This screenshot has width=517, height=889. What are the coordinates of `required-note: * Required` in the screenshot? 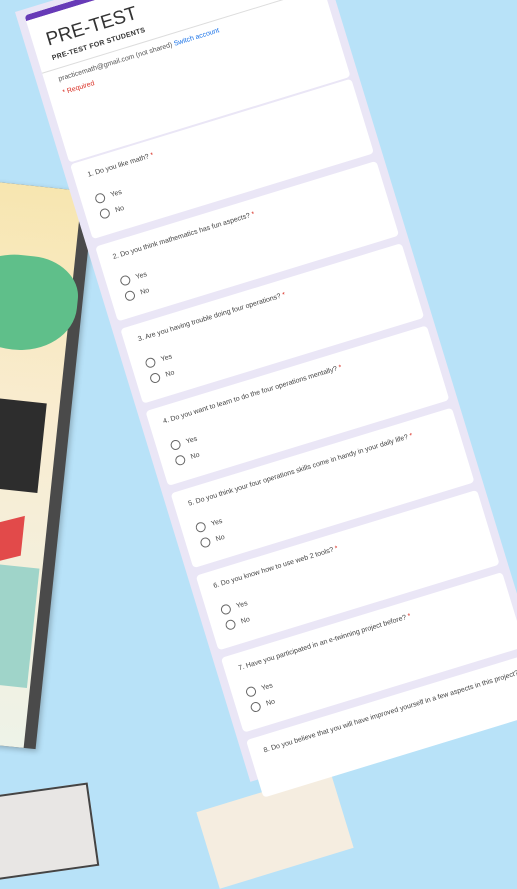 It's located at (78, 88).